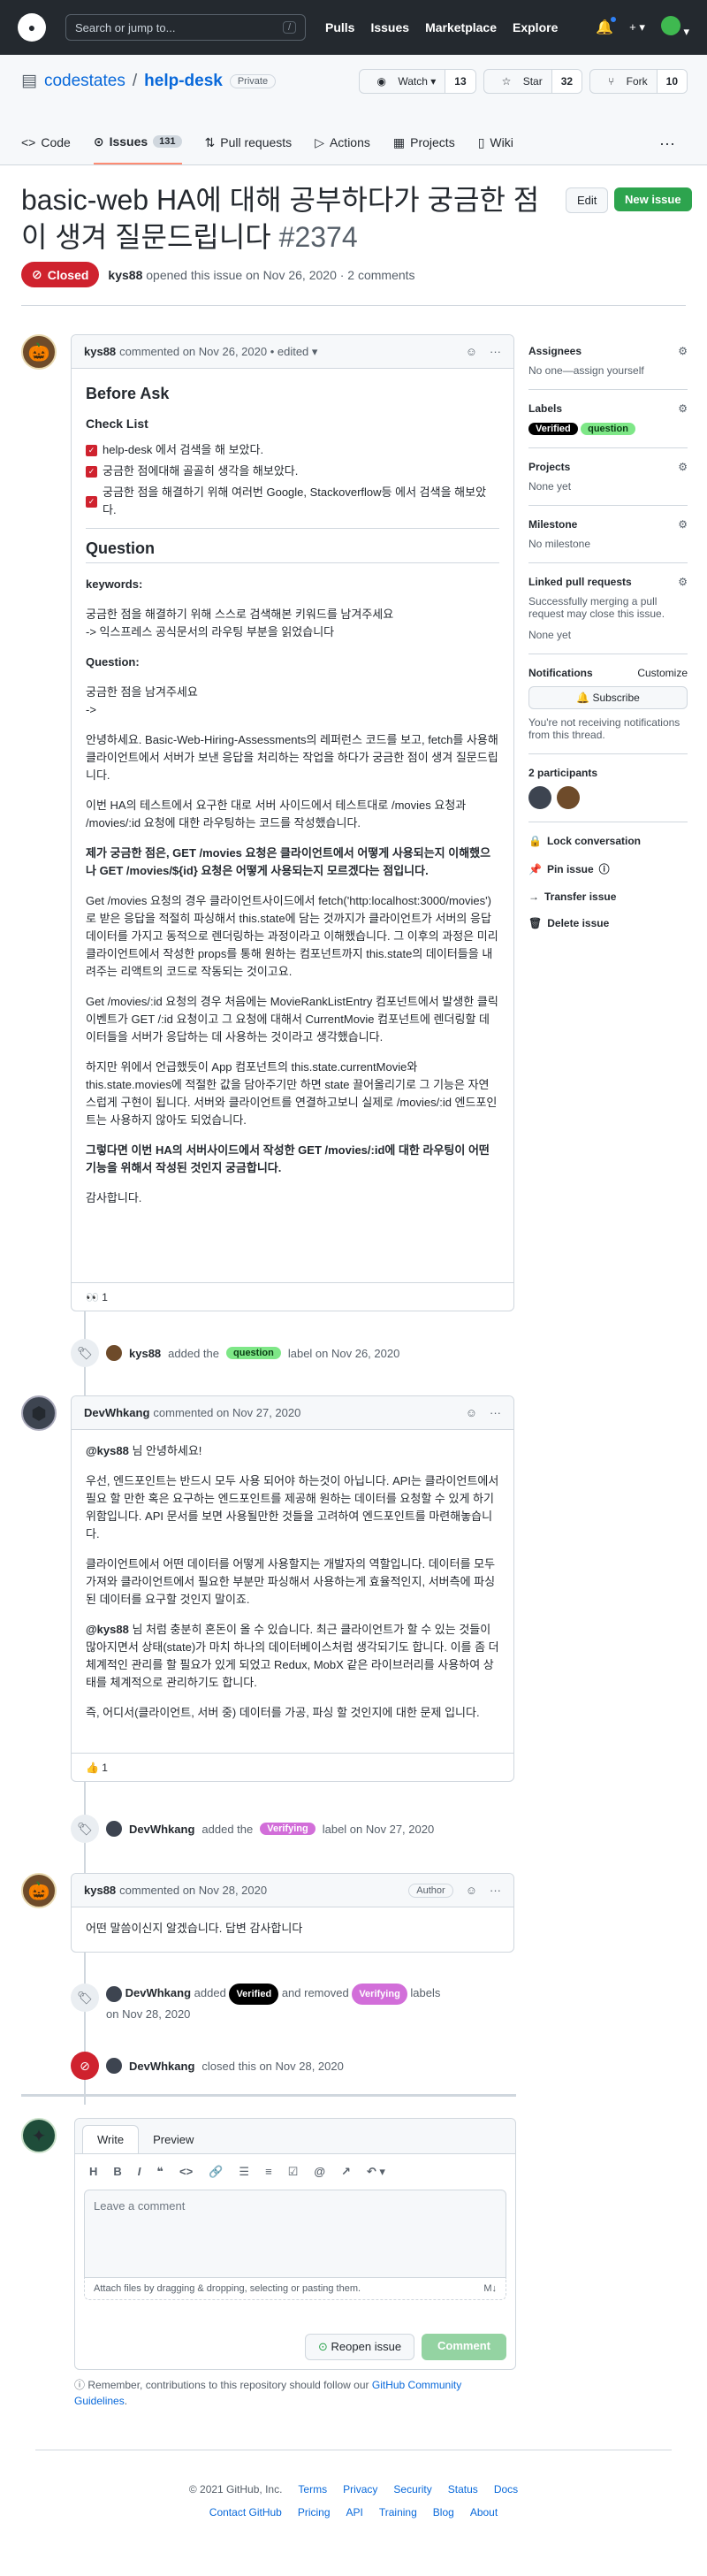  I want to click on fork-button: ⑂ Fork 10, so click(638, 82).